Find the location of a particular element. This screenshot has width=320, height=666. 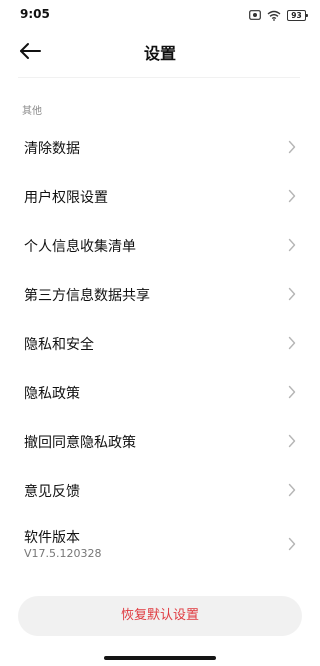

menu-item-label: 清除数据 is located at coordinates (52, 149).